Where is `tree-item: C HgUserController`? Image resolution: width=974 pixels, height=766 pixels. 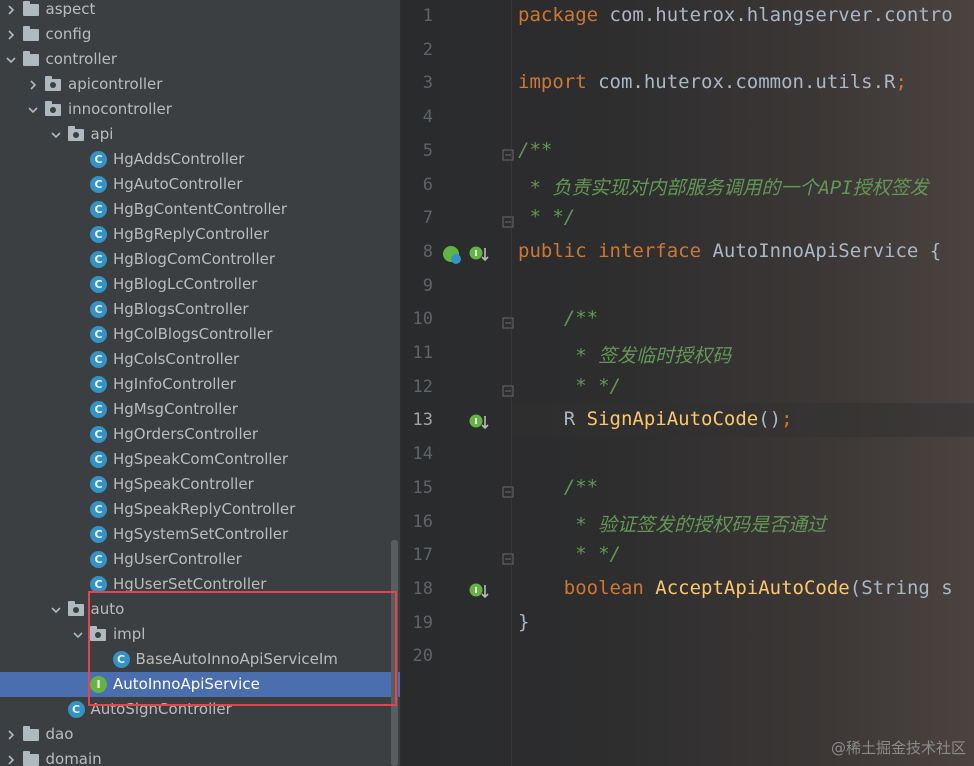 tree-item: C HgUserController is located at coordinates (200, 559).